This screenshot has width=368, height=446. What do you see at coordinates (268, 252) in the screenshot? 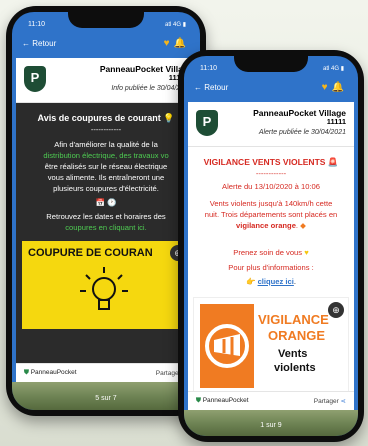
I see `care-text: Prenez soin de vous` at bounding box center [268, 252].